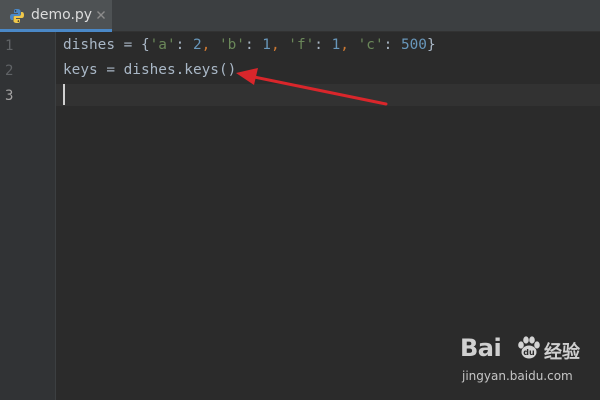 Image resolution: width=600 pixels, height=400 pixels. Describe the element at coordinates (517, 376) in the screenshot. I see `watermark-url: jingyan.baidu.com` at that location.